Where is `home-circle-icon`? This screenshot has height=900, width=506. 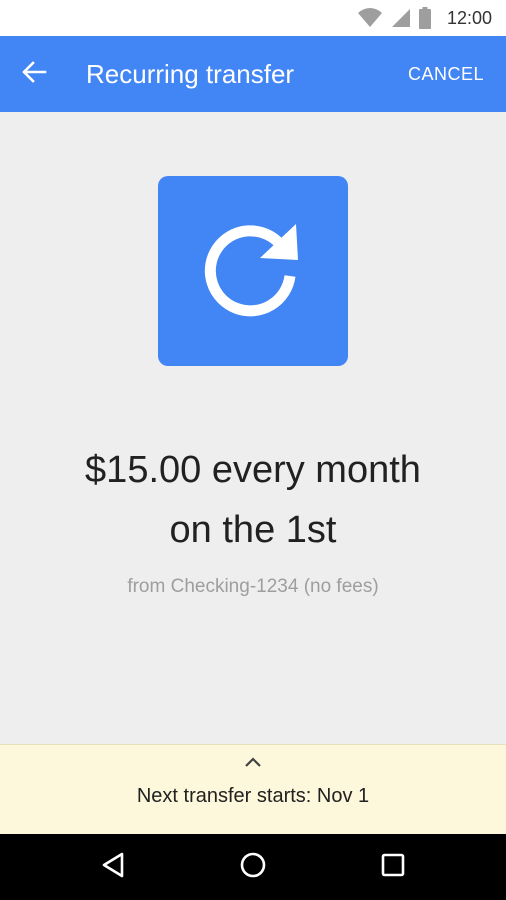
home-circle-icon is located at coordinates (253, 867).